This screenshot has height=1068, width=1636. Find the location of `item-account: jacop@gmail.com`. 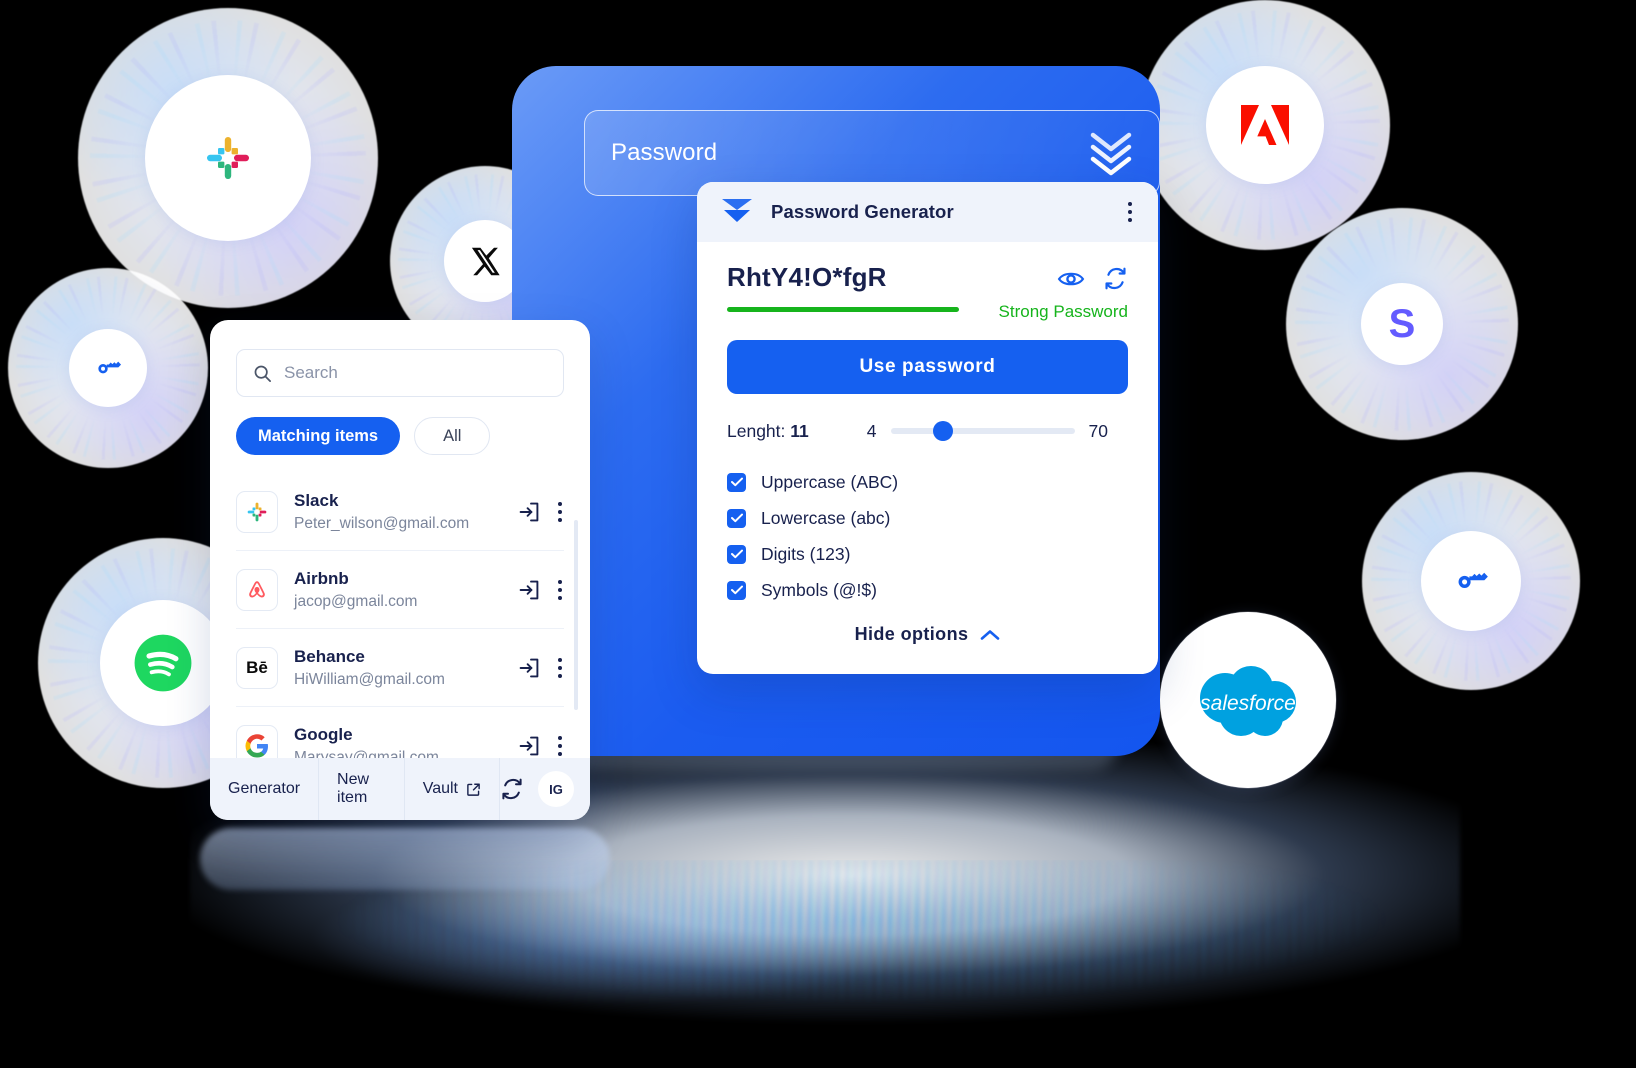

item-account: jacop@gmail.com is located at coordinates (356, 601).